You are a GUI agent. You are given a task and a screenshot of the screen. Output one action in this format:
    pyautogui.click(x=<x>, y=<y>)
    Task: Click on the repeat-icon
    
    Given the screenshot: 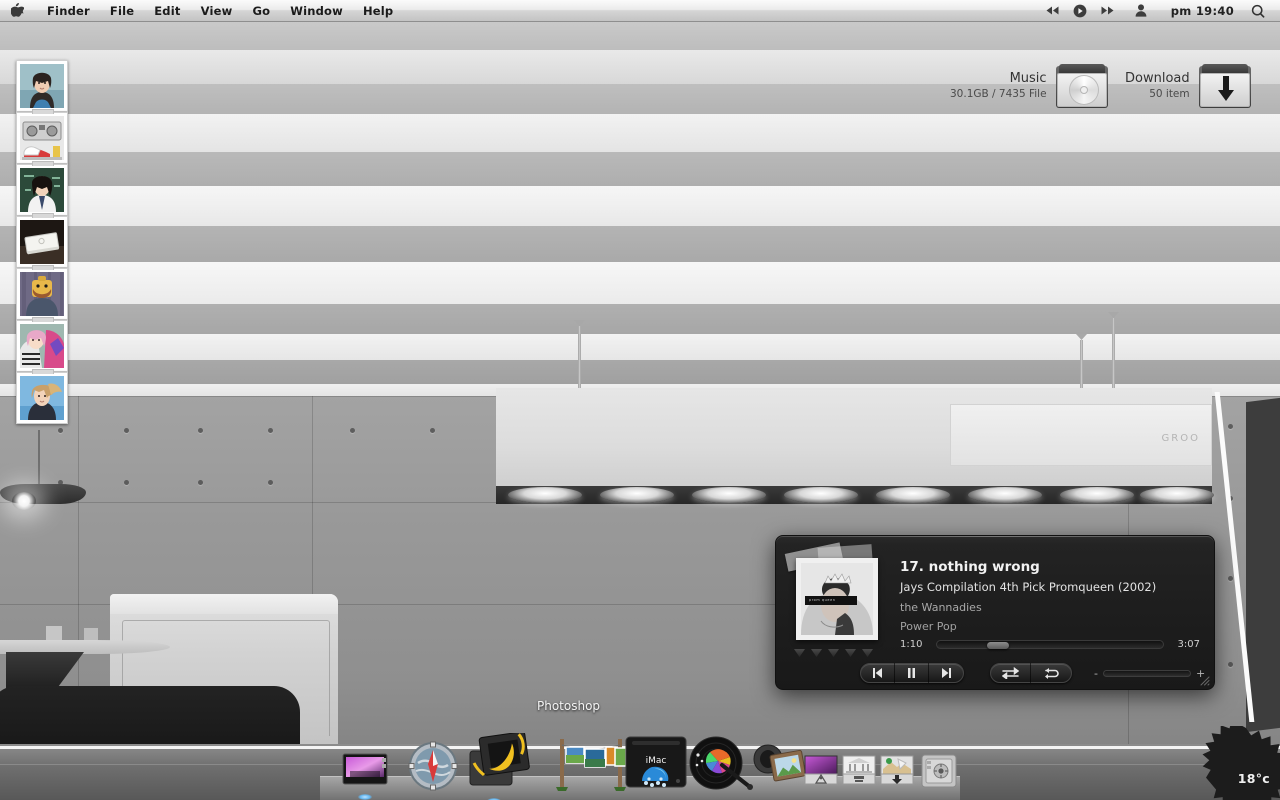 What is the action you would take?
    pyautogui.click(x=1051, y=673)
    